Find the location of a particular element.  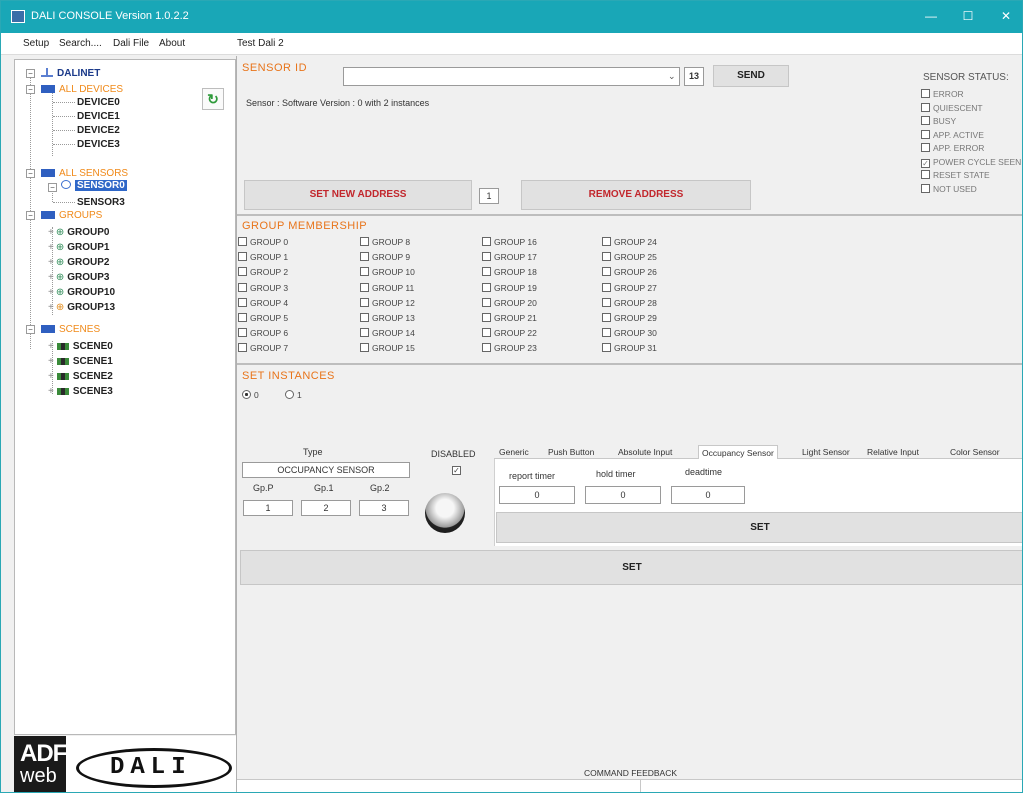

gp-2-field: 3 is located at coordinates (384, 508).